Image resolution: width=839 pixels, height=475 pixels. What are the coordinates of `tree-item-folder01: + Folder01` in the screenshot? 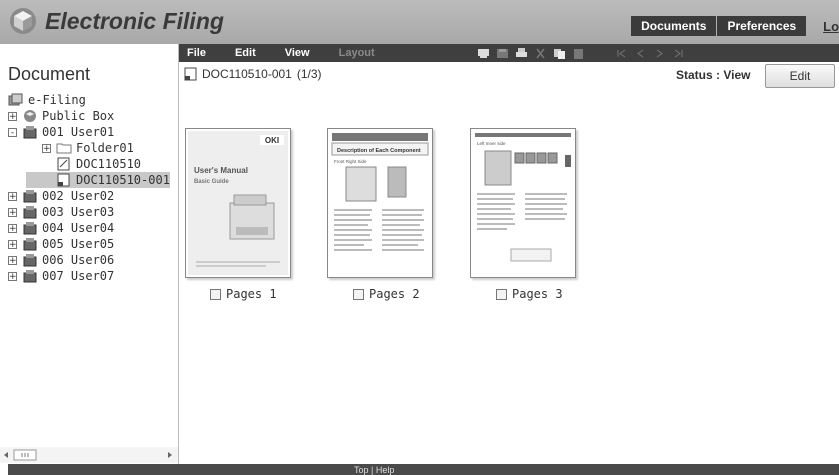 It's located at (88, 148).